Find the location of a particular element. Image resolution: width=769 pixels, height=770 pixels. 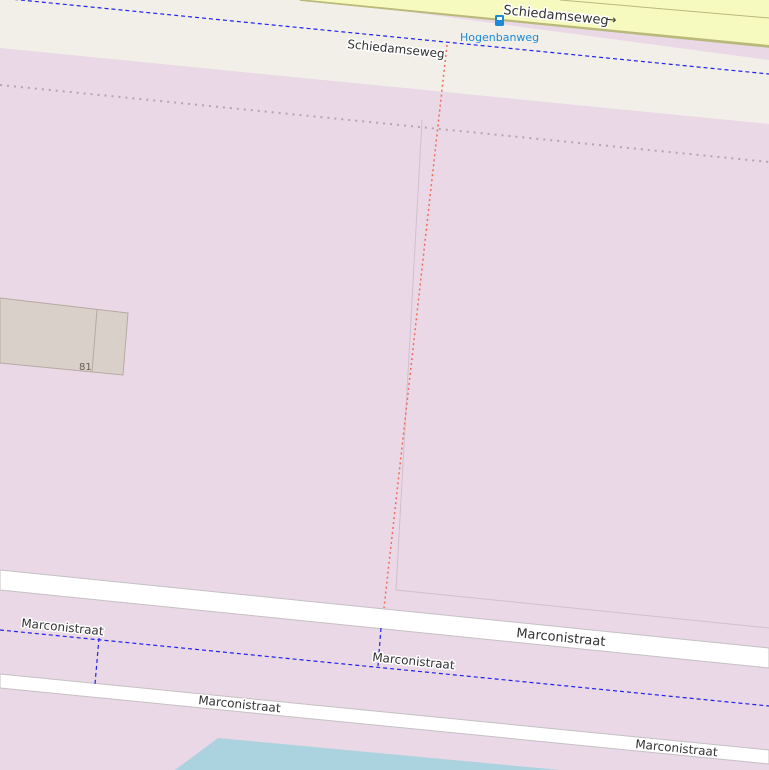

bus-stop-label: Hogenbanweg is located at coordinates (499, 37).